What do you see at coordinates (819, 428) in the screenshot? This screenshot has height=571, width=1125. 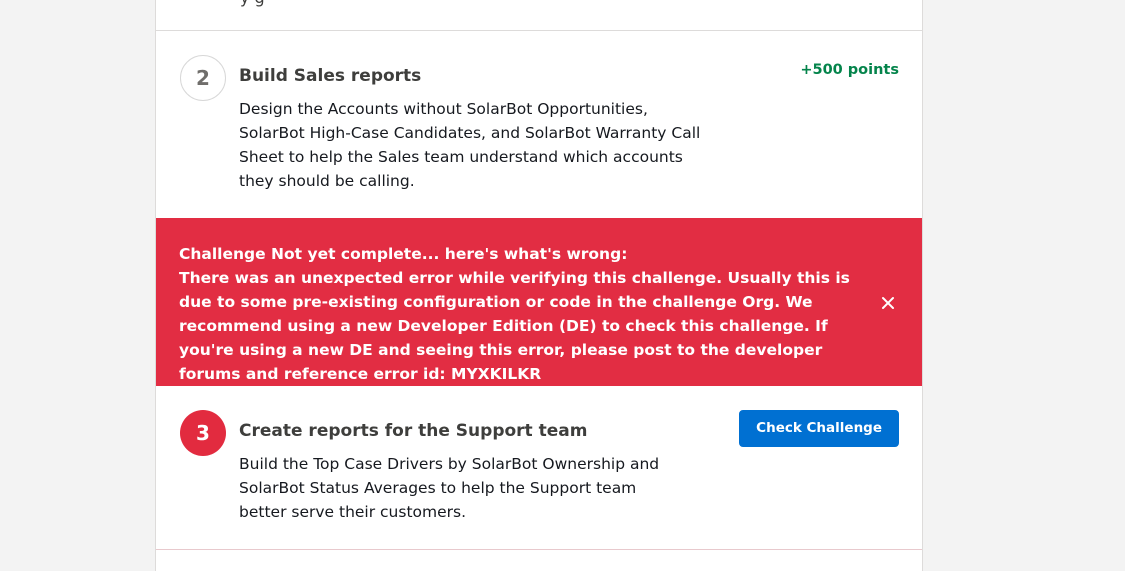 I see `check-challenge-button: Check Challenge` at bounding box center [819, 428].